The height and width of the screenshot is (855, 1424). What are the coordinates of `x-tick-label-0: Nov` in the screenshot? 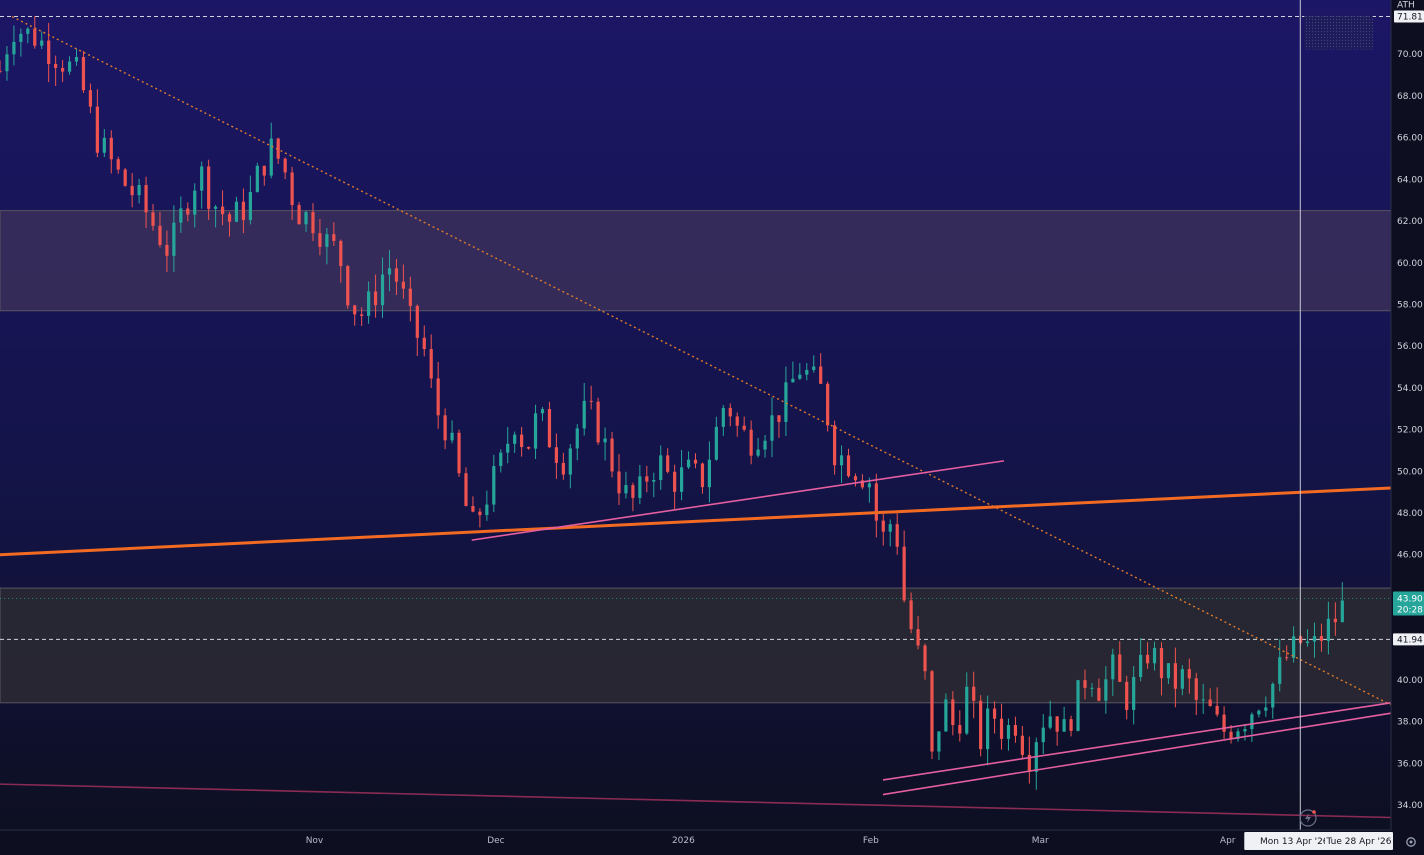 It's located at (315, 841).